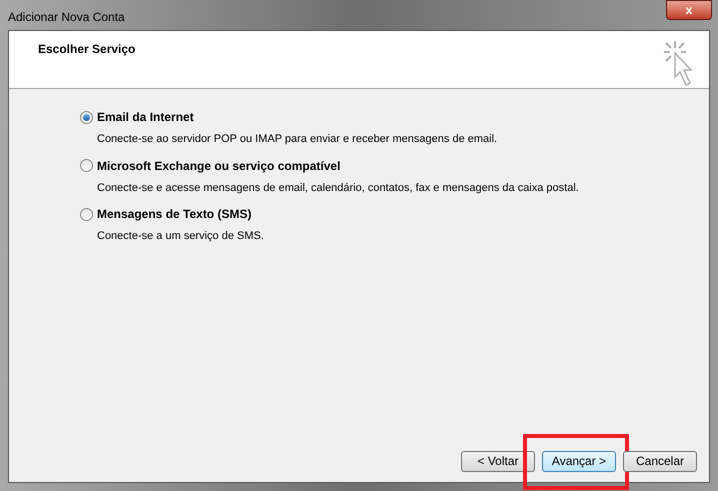 Image resolution: width=718 pixels, height=491 pixels. I want to click on option-description: Conecte-se a um serviço de SMS., so click(180, 236).